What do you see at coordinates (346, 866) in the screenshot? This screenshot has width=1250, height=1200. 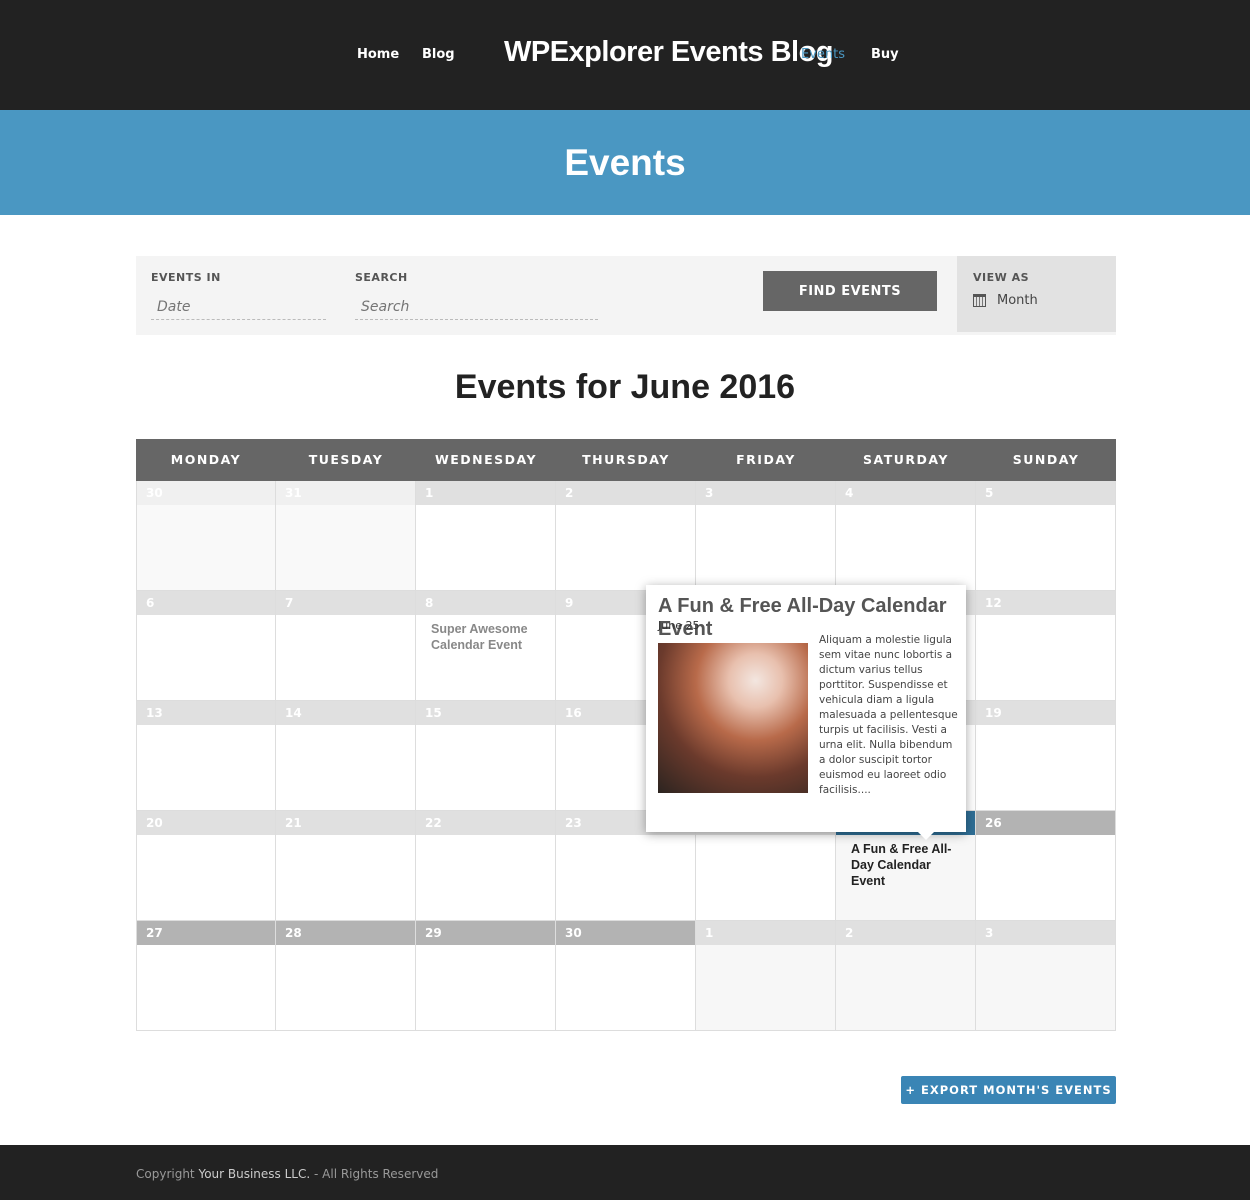 I see `calendar-day: 21` at bounding box center [346, 866].